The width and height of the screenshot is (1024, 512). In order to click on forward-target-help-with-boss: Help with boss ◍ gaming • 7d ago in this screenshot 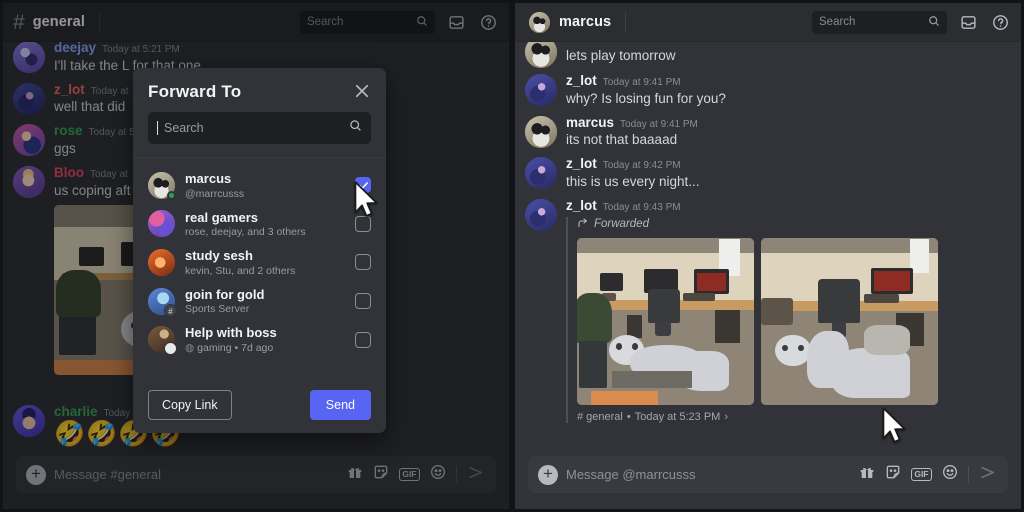, I will do `click(259, 339)`.